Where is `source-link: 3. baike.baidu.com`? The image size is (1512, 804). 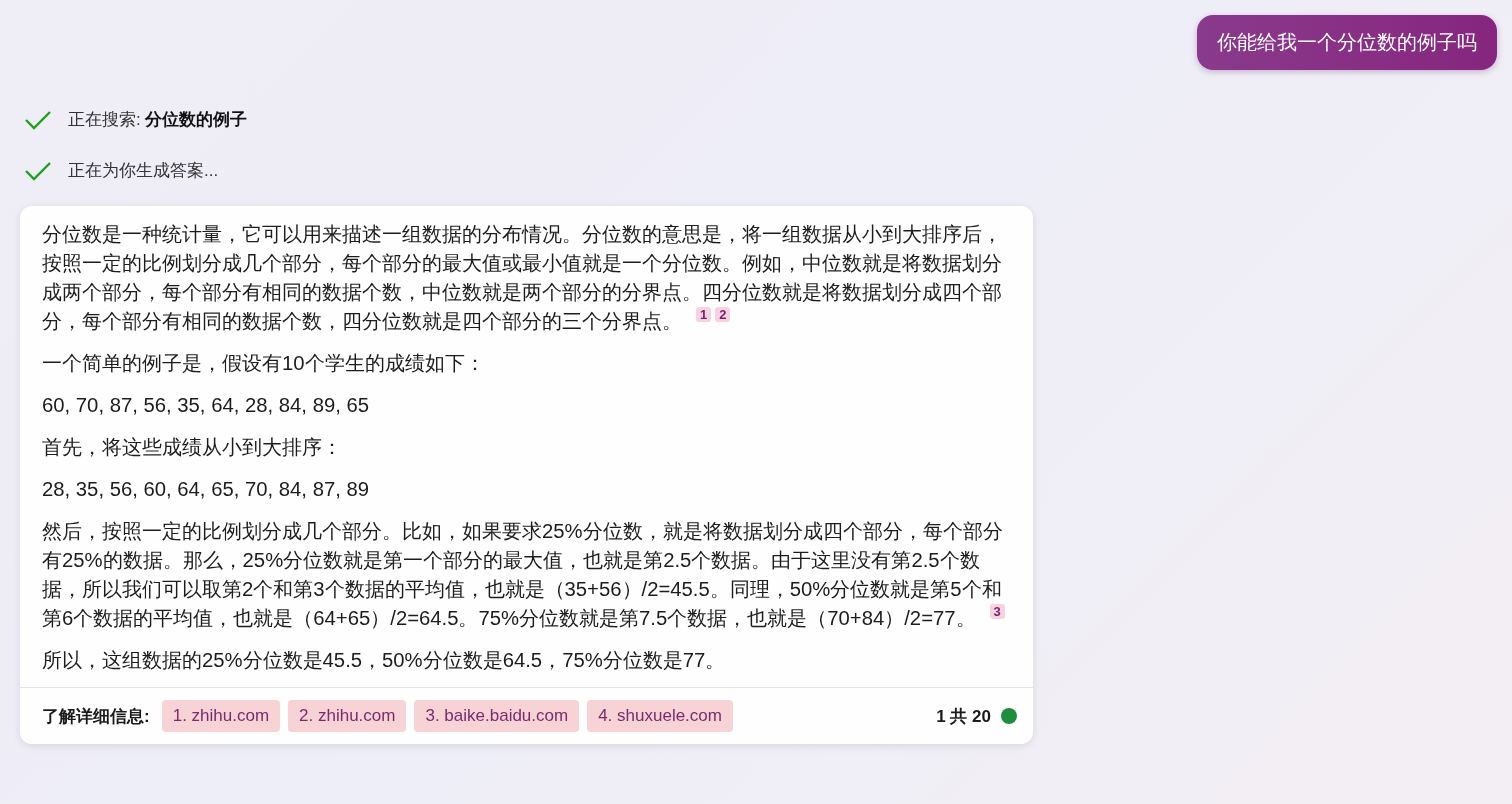 source-link: 3. baike.baidu.com is located at coordinates (497, 716).